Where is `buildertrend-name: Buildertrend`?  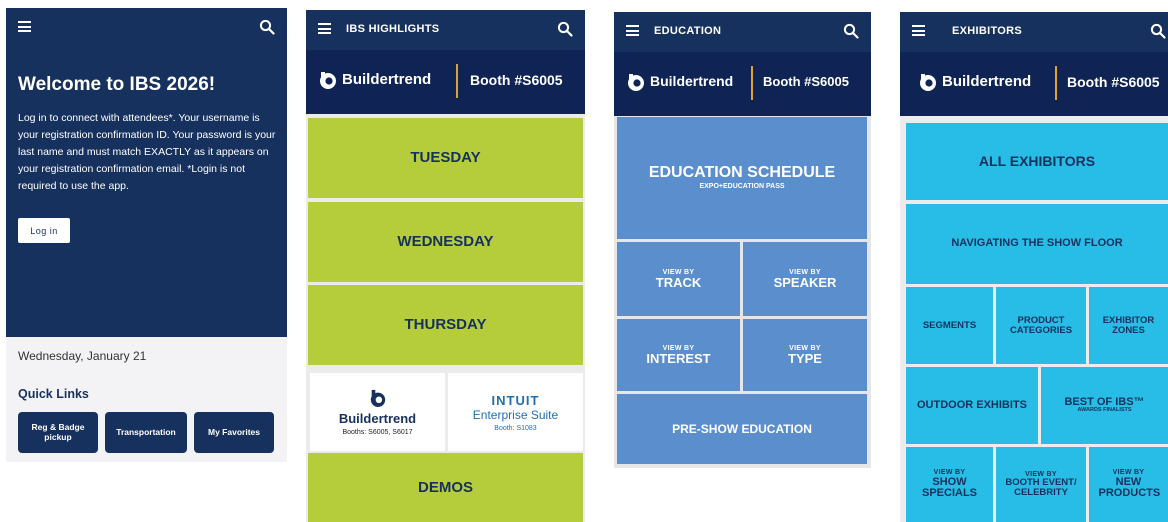
buildertrend-name: Buildertrend is located at coordinates (377, 418).